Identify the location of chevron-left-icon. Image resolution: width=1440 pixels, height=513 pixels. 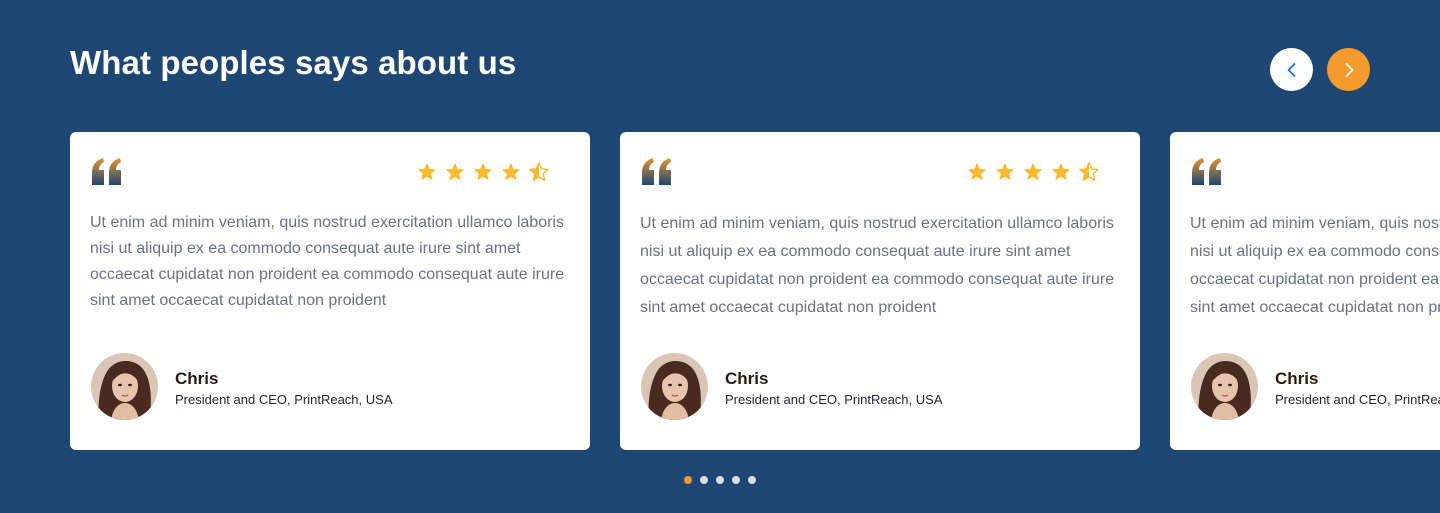
(1291, 69).